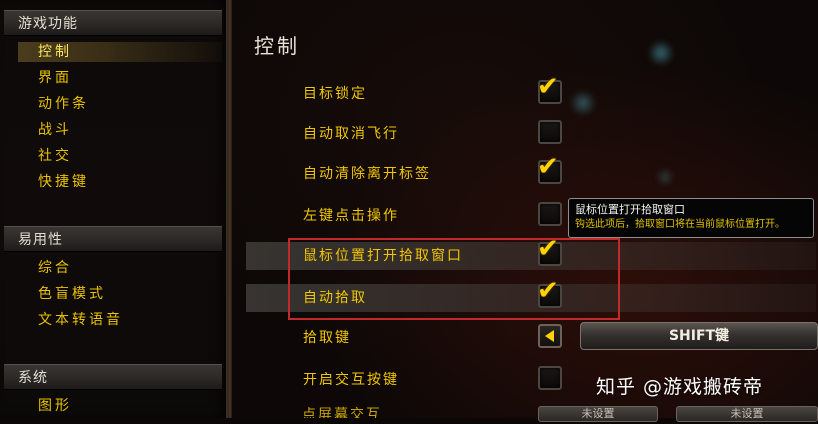 The image size is (818, 424). I want to click on checkbox-auto-dismount, so click(550, 132).